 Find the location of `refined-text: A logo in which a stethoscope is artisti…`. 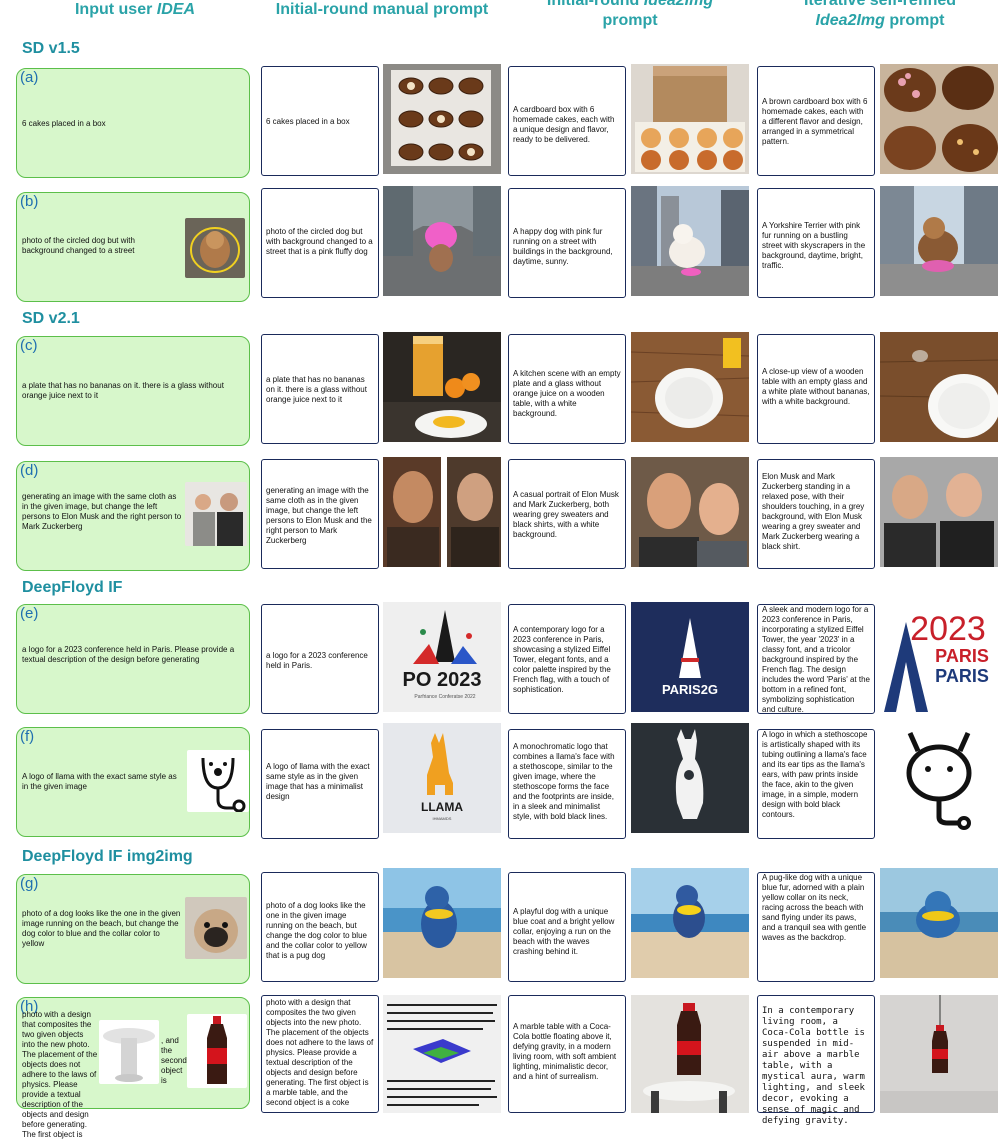

refined-text: A logo in which a stethoscope is artisti… is located at coordinates (815, 774).